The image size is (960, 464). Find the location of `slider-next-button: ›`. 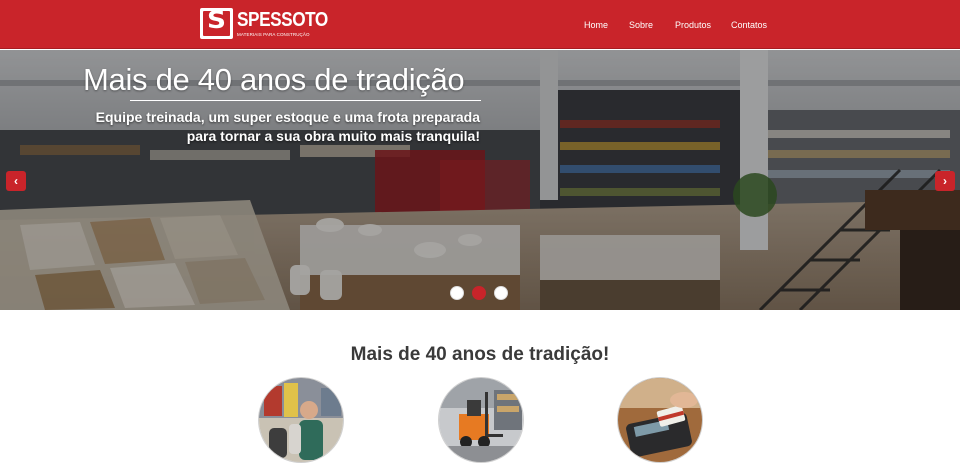

slider-next-button: › is located at coordinates (945, 181).